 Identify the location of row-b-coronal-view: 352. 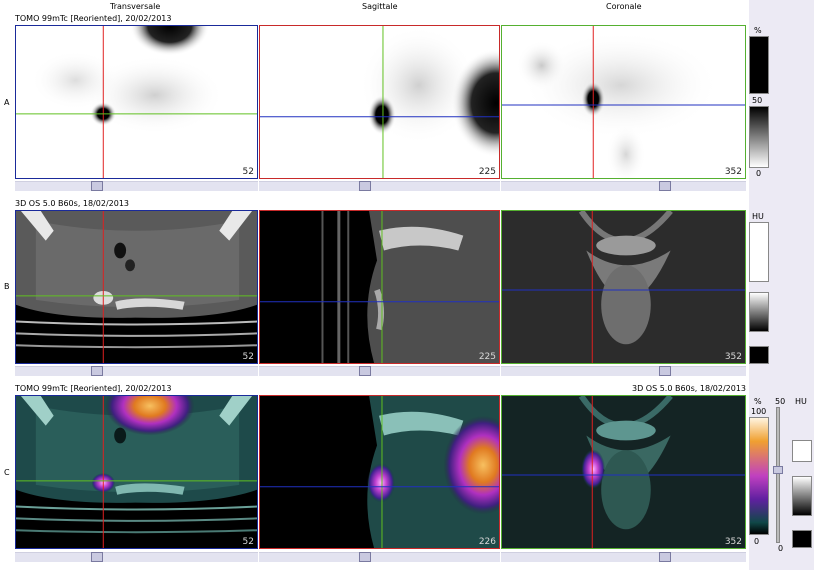
(623, 287).